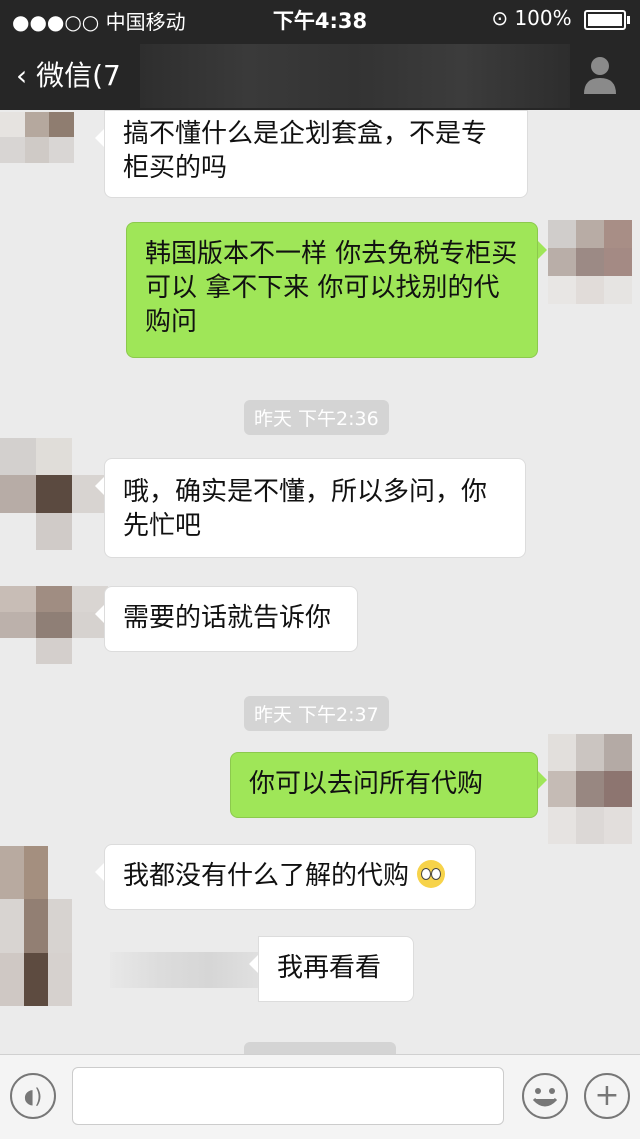  What do you see at coordinates (320, 75) in the screenshot?
I see `nav-bar: ‹ 微信(7` at bounding box center [320, 75].